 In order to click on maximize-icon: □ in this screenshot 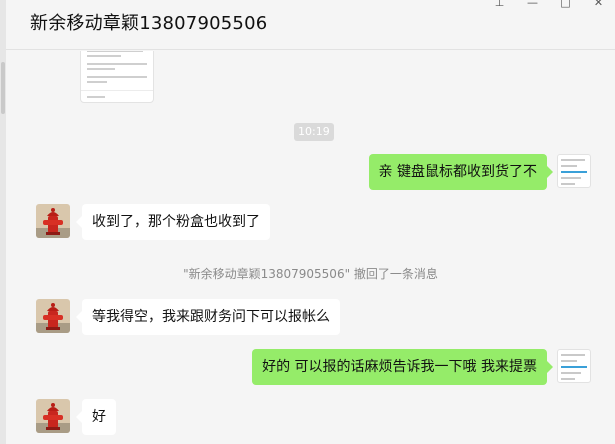, I will do `click(565, 5)`.